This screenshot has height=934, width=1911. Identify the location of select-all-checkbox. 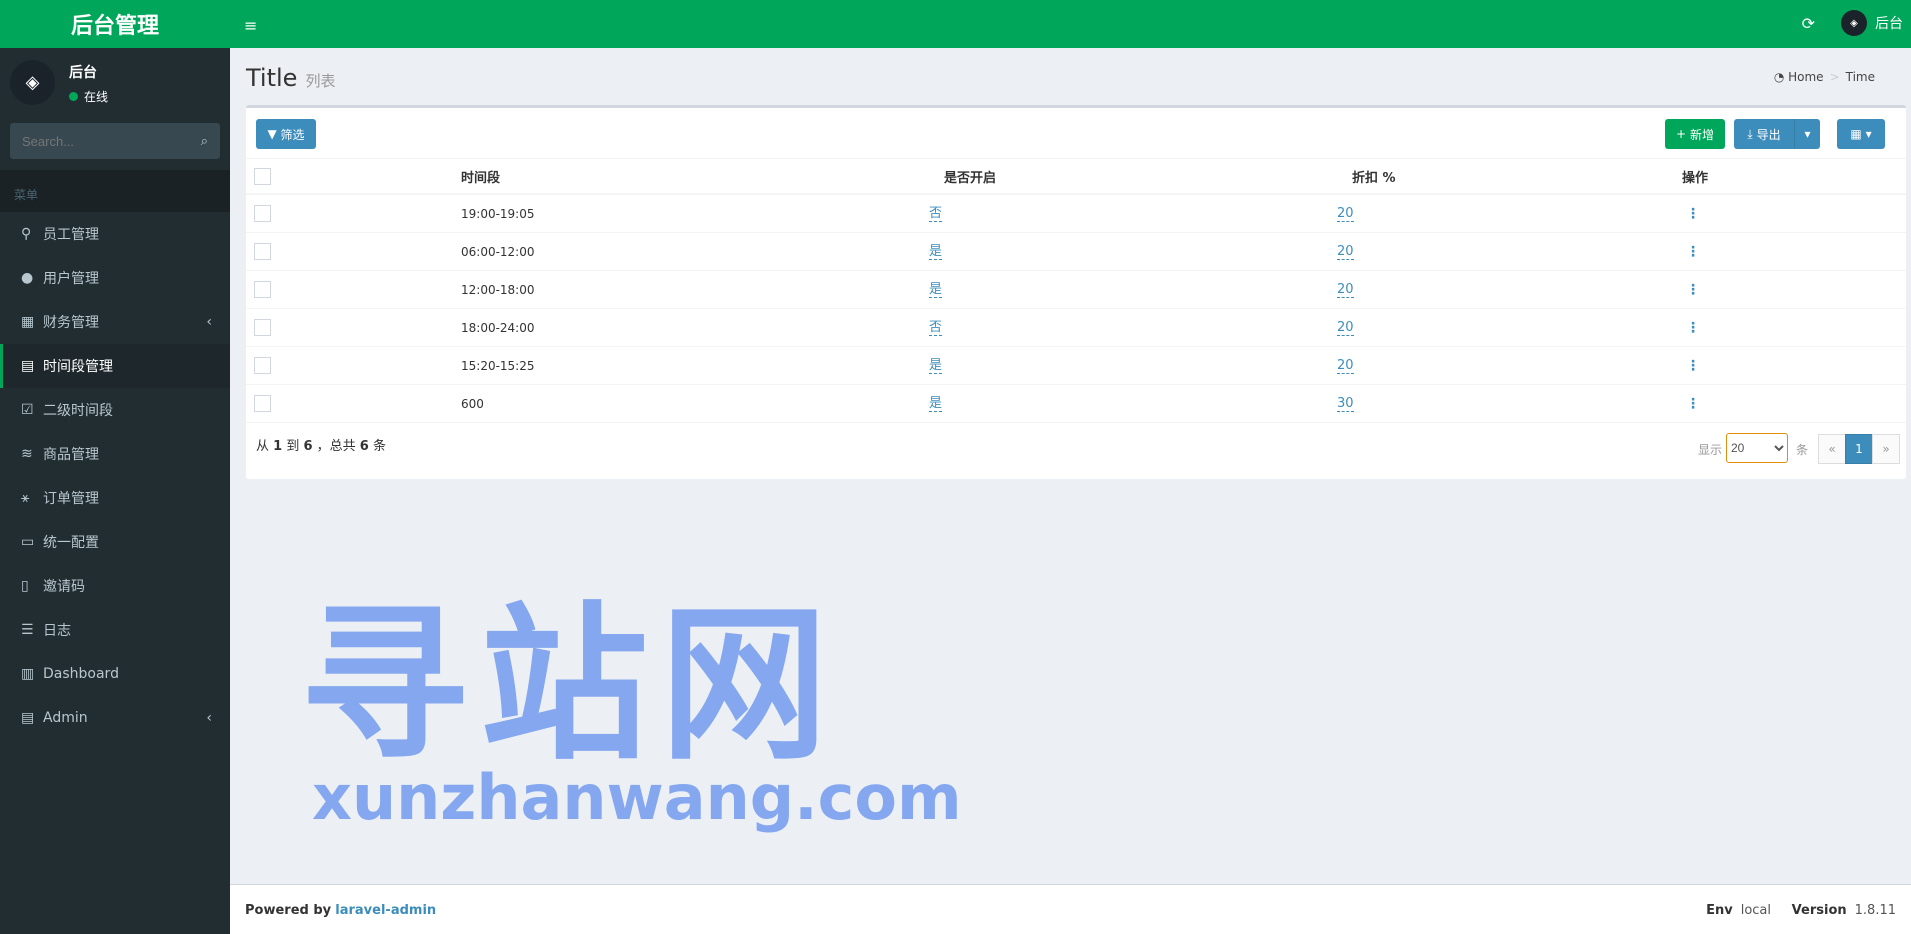
(262, 176).